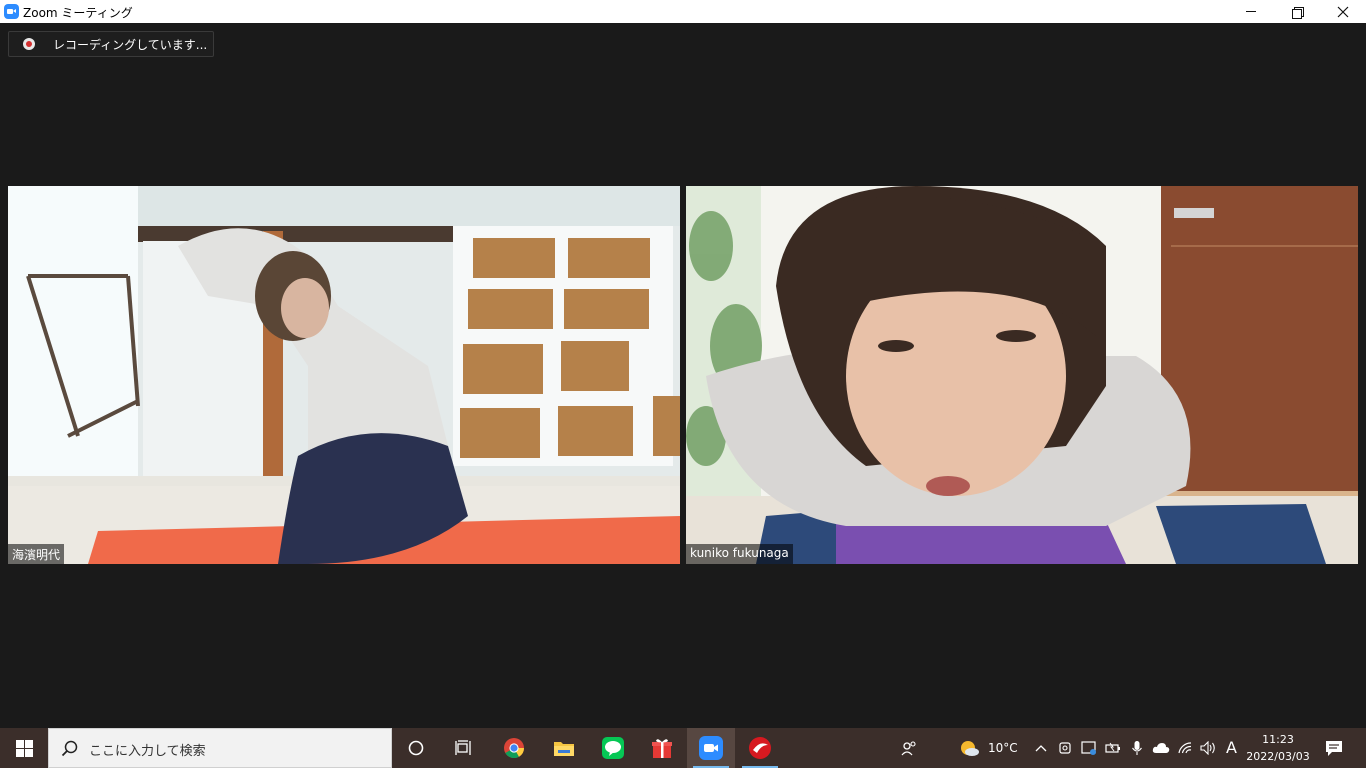  I want to click on ime-indicator: A, so click(1231, 747).